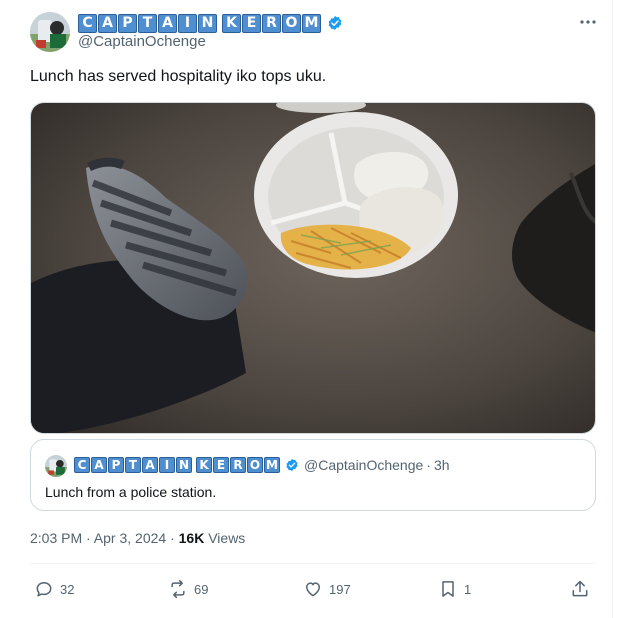 Image resolution: width=628 pixels, height=618 pixels. I want to click on actions-divider, so click(313, 563).